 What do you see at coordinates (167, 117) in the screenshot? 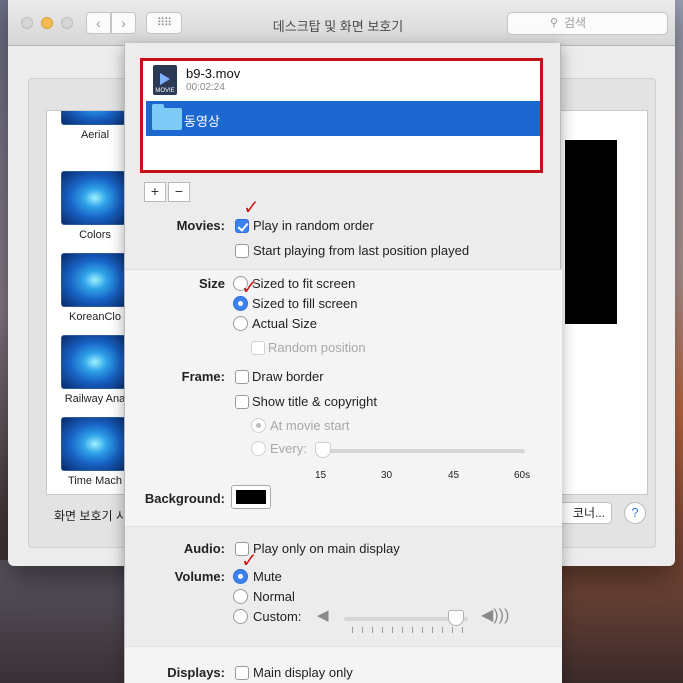
I see `folder-icon` at bounding box center [167, 117].